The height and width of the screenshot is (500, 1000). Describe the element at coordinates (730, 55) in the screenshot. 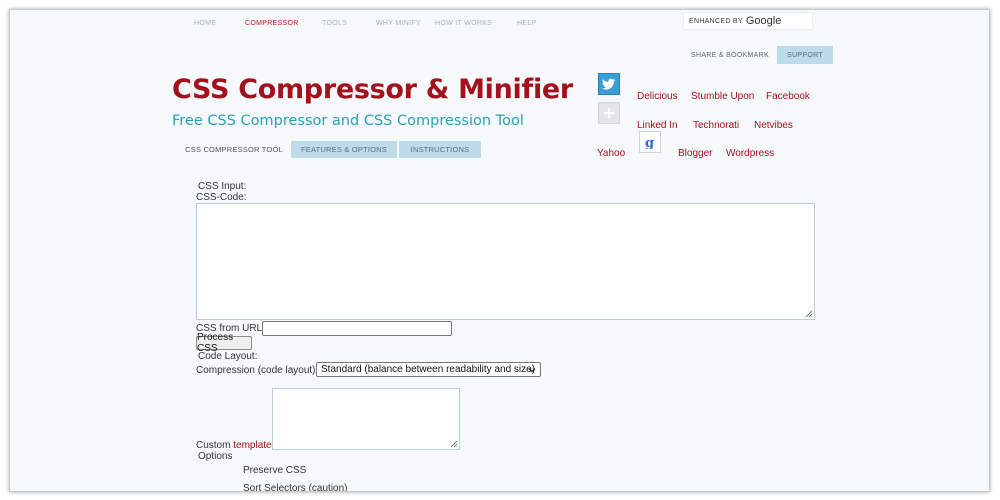

I see `share-bookmark-tab: SHARE & BOOKMARK` at that location.